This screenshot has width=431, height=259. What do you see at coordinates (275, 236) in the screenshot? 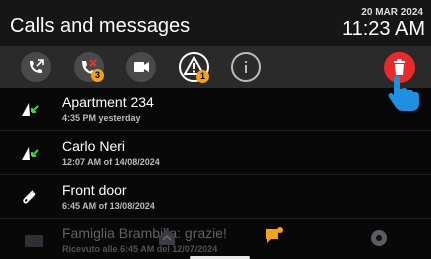
I see `messages-icon` at bounding box center [275, 236].